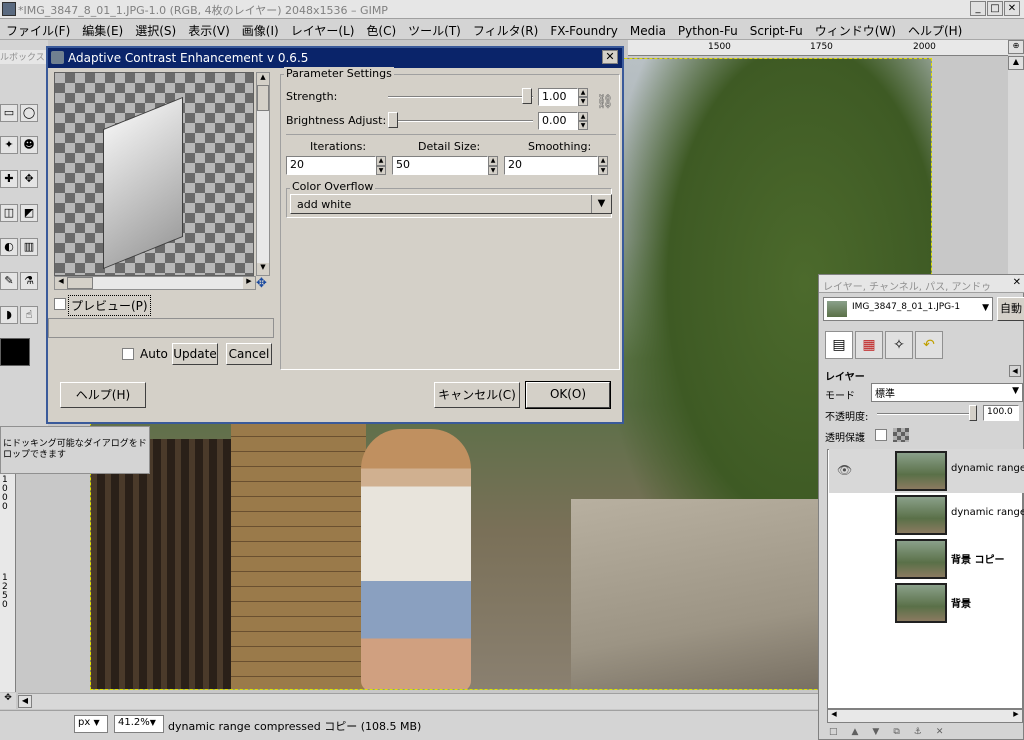 The image size is (1024, 740). I want to click on iterations-input: 20, so click(331, 165).